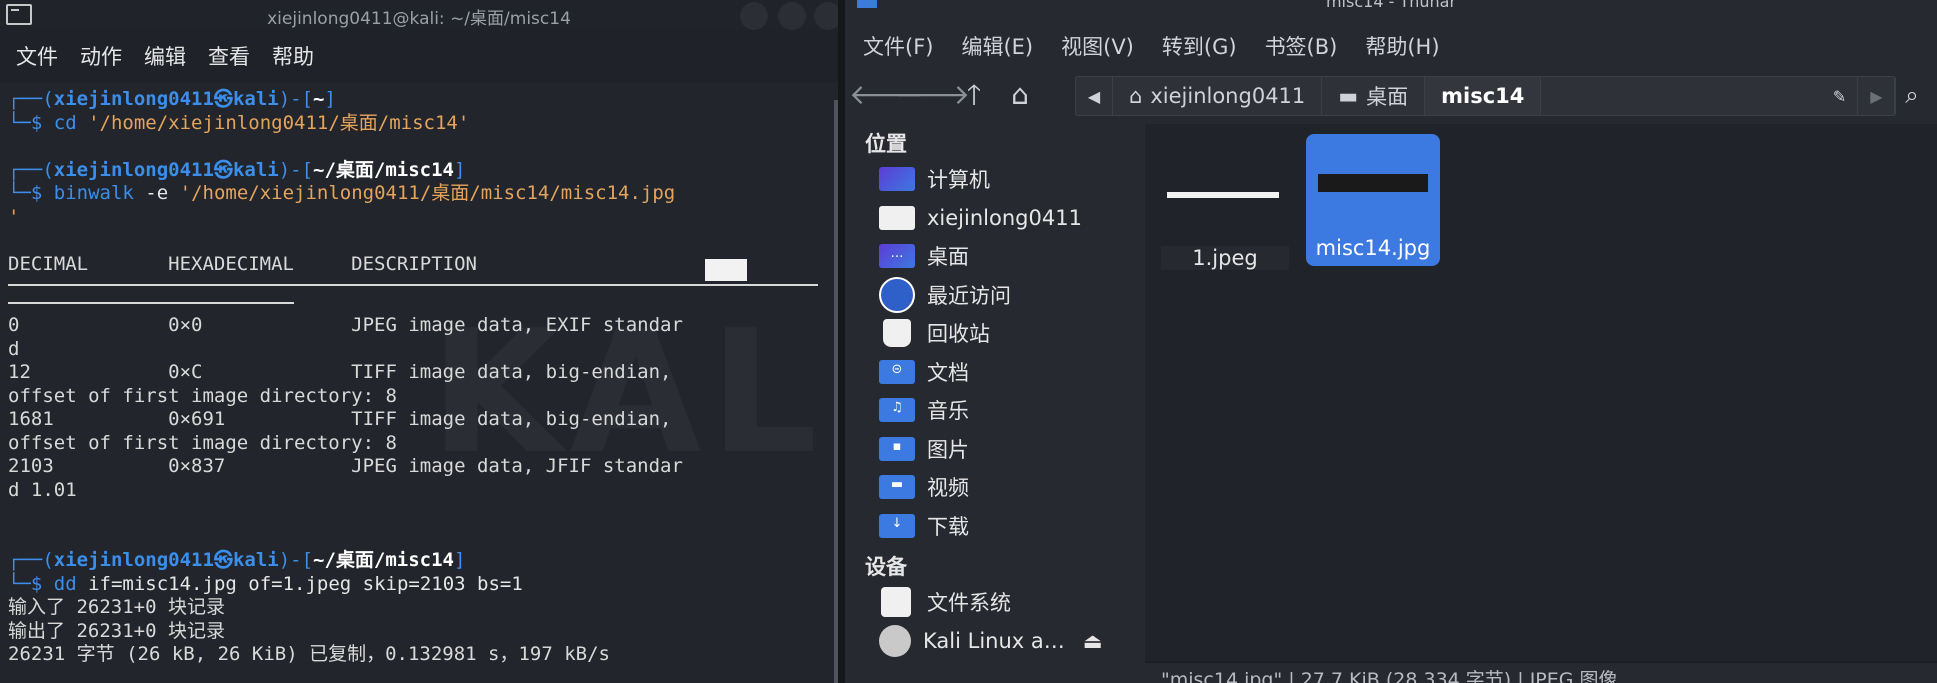 The width and height of the screenshot is (1937, 683). What do you see at coordinates (886, 567) in the screenshot?
I see `sidebar-devices-header: 设备` at bounding box center [886, 567].